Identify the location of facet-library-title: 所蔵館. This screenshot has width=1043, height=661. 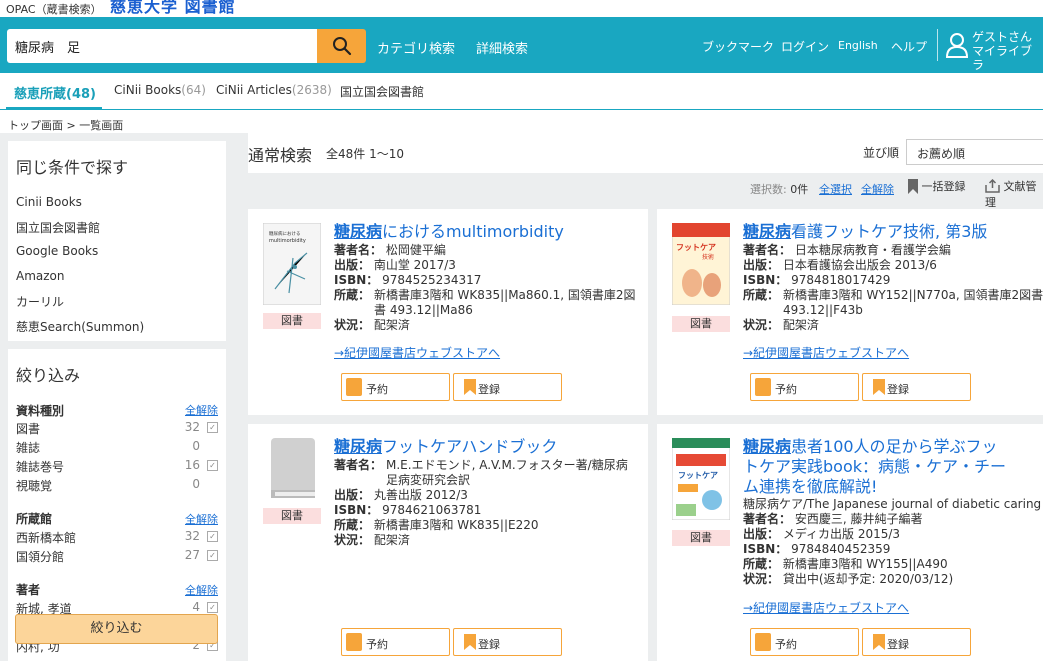
(34, 519).